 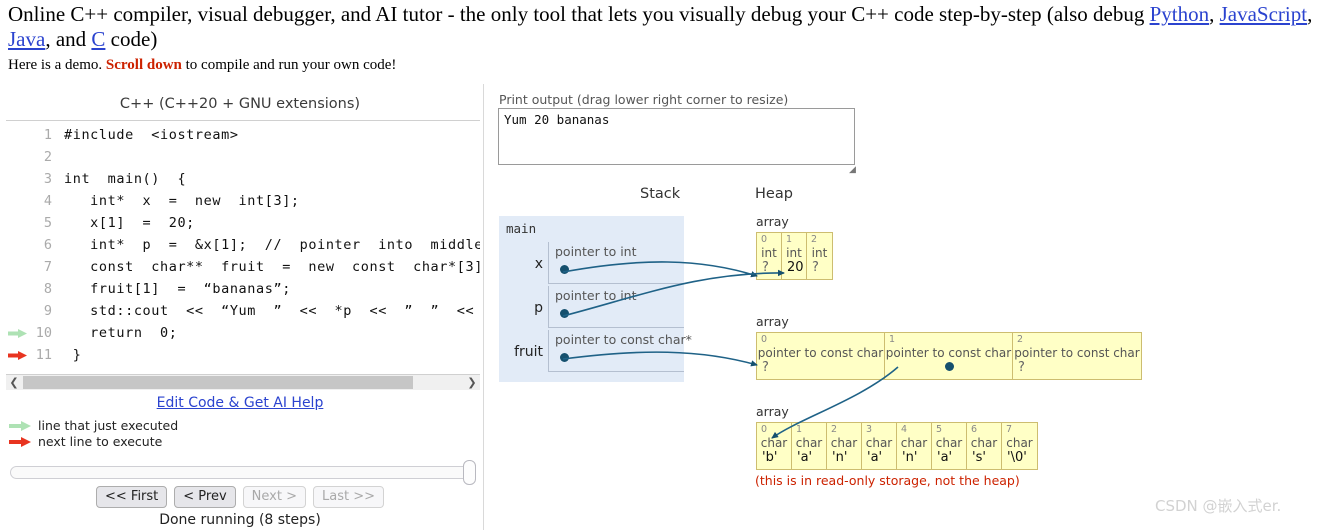 I want to click on line-code: int* x = new int[3];, so click(x=182, y=201).